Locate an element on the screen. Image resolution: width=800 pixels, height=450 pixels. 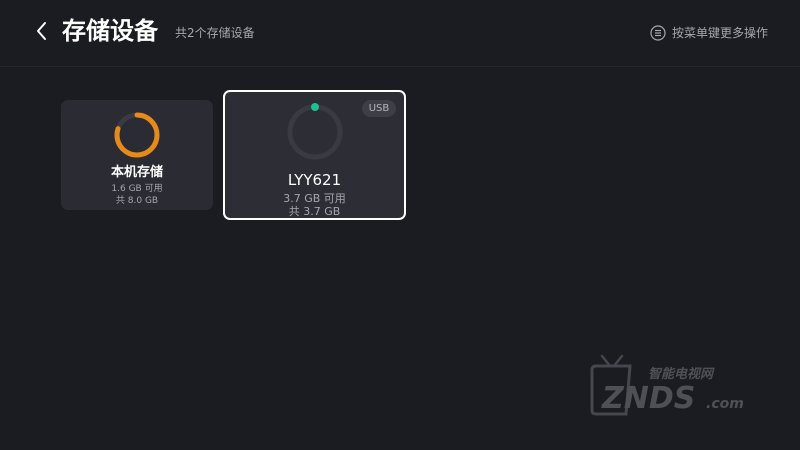
device-total: 共 3.7 GB is located at coordinates (314, 211).